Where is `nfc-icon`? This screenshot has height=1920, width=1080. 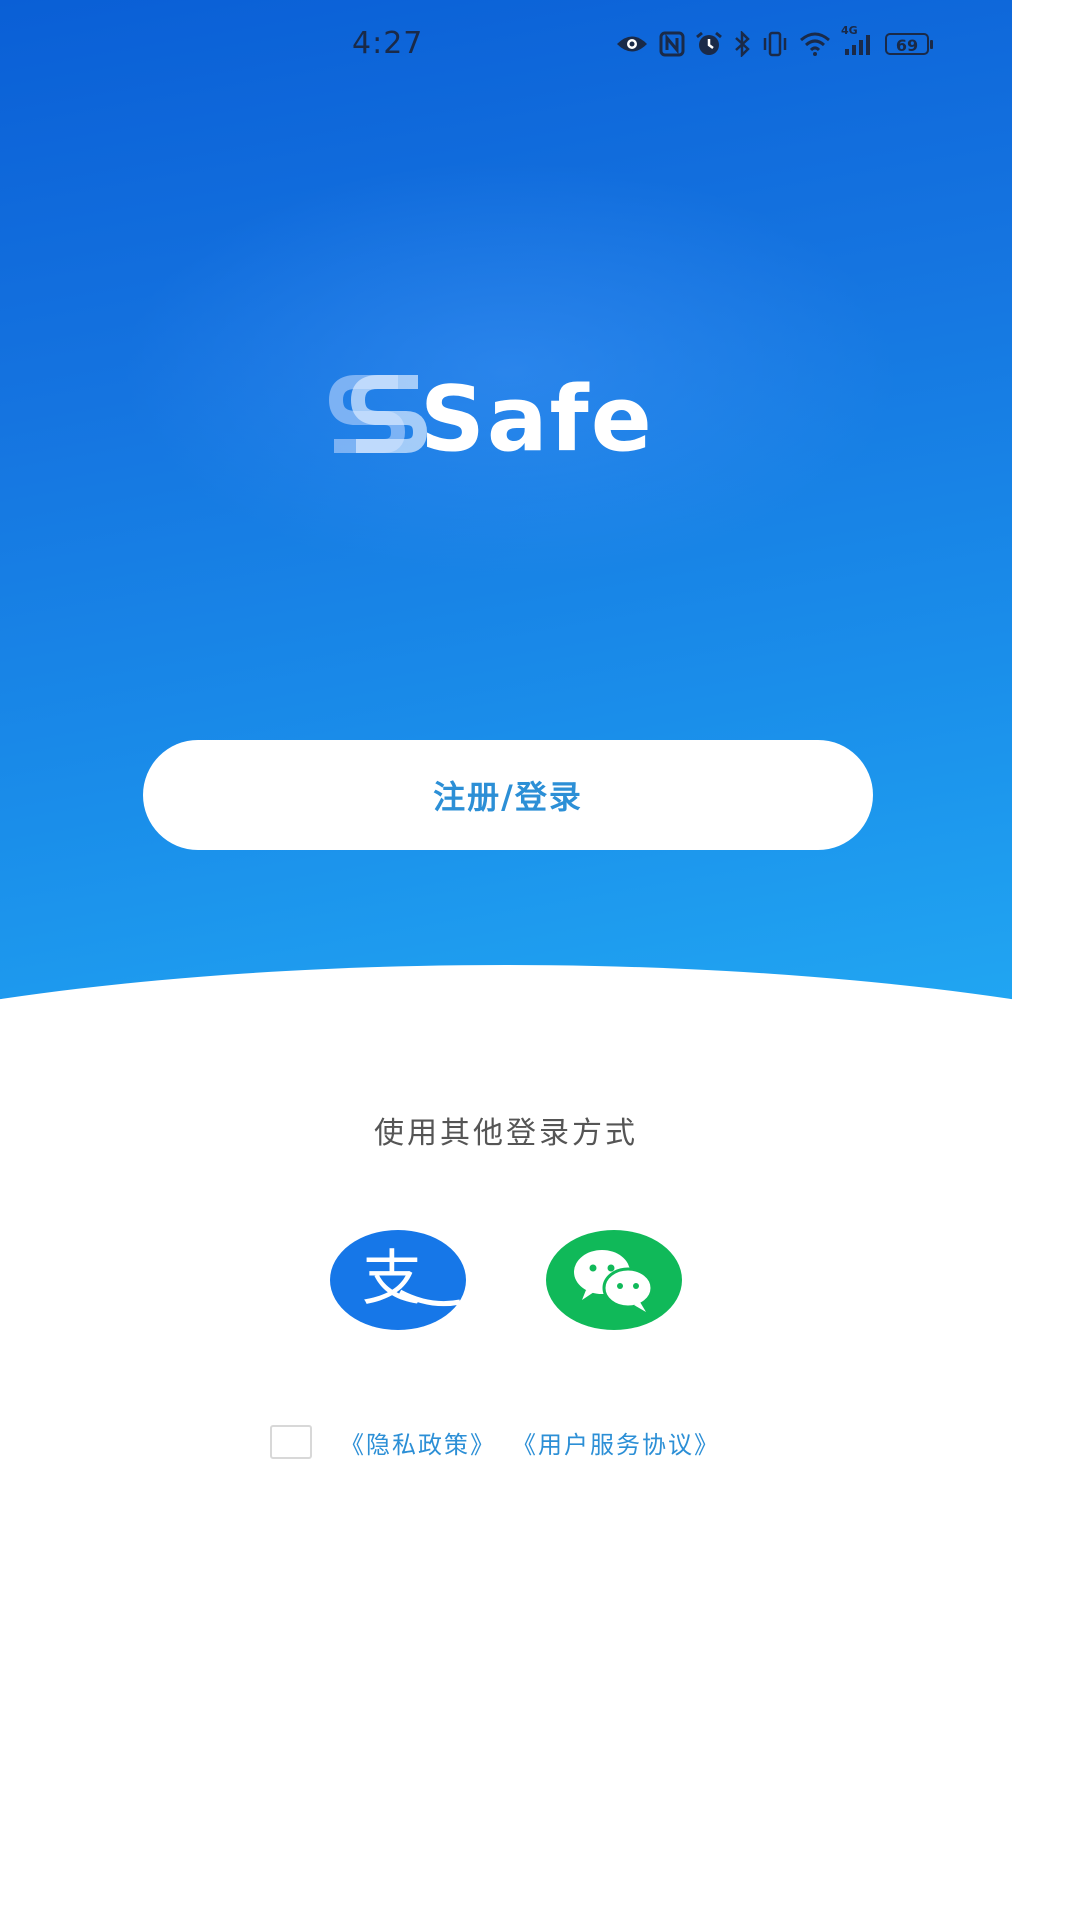
nfc-icon is located at coordinates (672, 44).